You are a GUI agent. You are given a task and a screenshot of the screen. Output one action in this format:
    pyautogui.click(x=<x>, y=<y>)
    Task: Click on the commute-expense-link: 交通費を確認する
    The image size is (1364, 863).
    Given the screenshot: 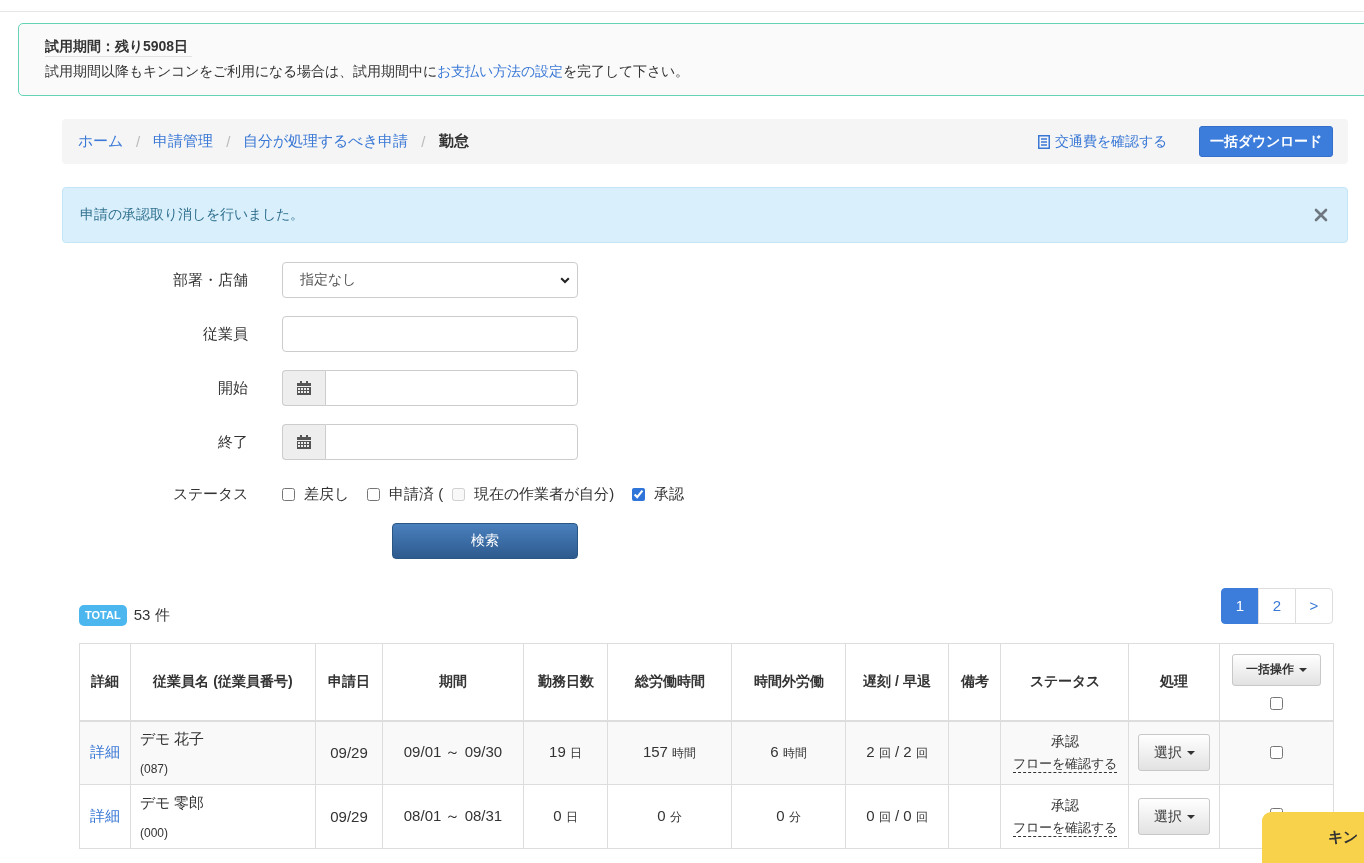 What is the action you would take?
    pyautogui.click(x=1102, y=141)
    